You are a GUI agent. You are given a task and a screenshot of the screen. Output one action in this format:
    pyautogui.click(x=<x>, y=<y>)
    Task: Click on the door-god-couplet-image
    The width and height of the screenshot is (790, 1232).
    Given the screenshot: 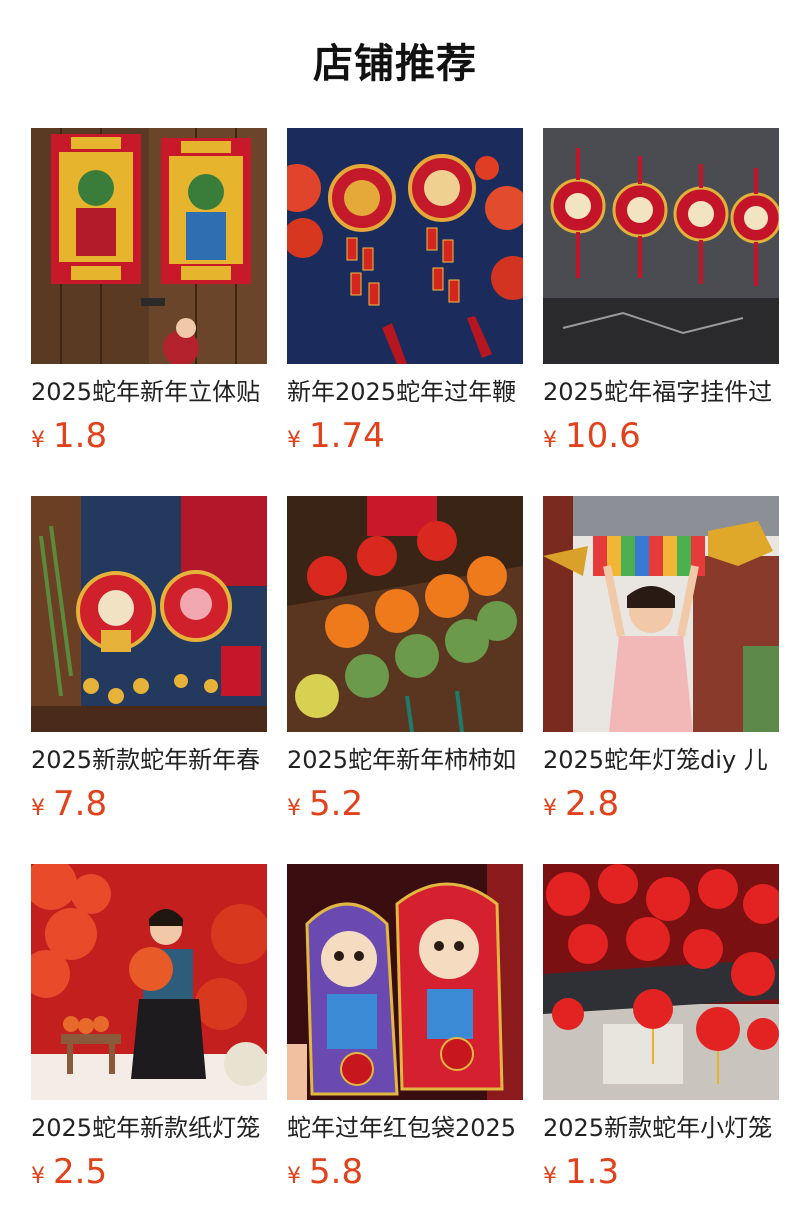 What is the action you would take?
    pyautogui.click(x=149, y=246)
    